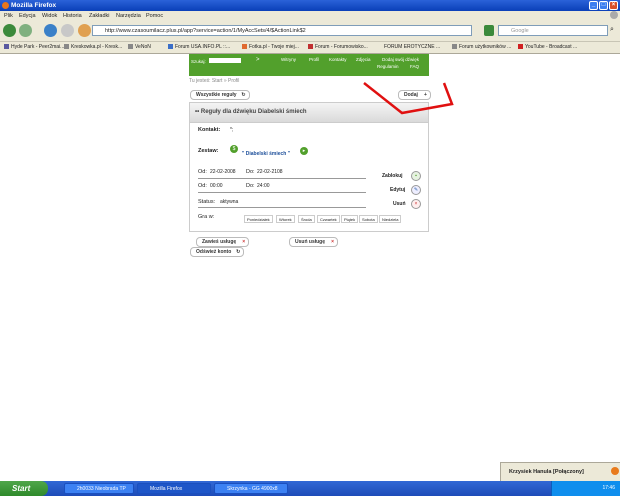  I want to click on status-value: aktywna, so click(229, 202).